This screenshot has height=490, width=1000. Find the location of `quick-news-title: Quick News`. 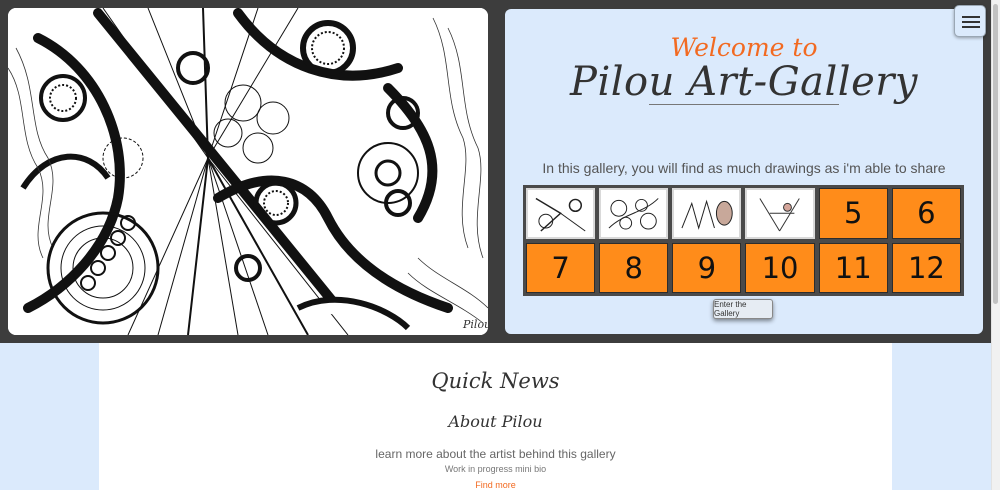

quick-news-title: Quick News is located at coordinates (495, 381).